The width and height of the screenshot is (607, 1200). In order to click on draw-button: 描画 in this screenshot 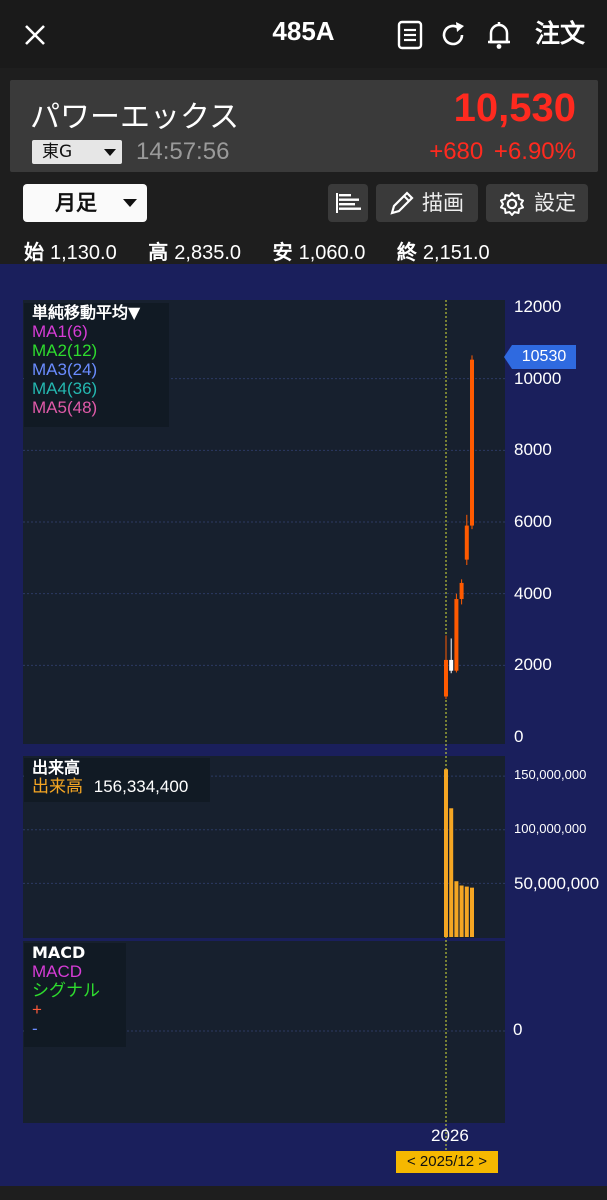, I will do `click(427, 203)`.